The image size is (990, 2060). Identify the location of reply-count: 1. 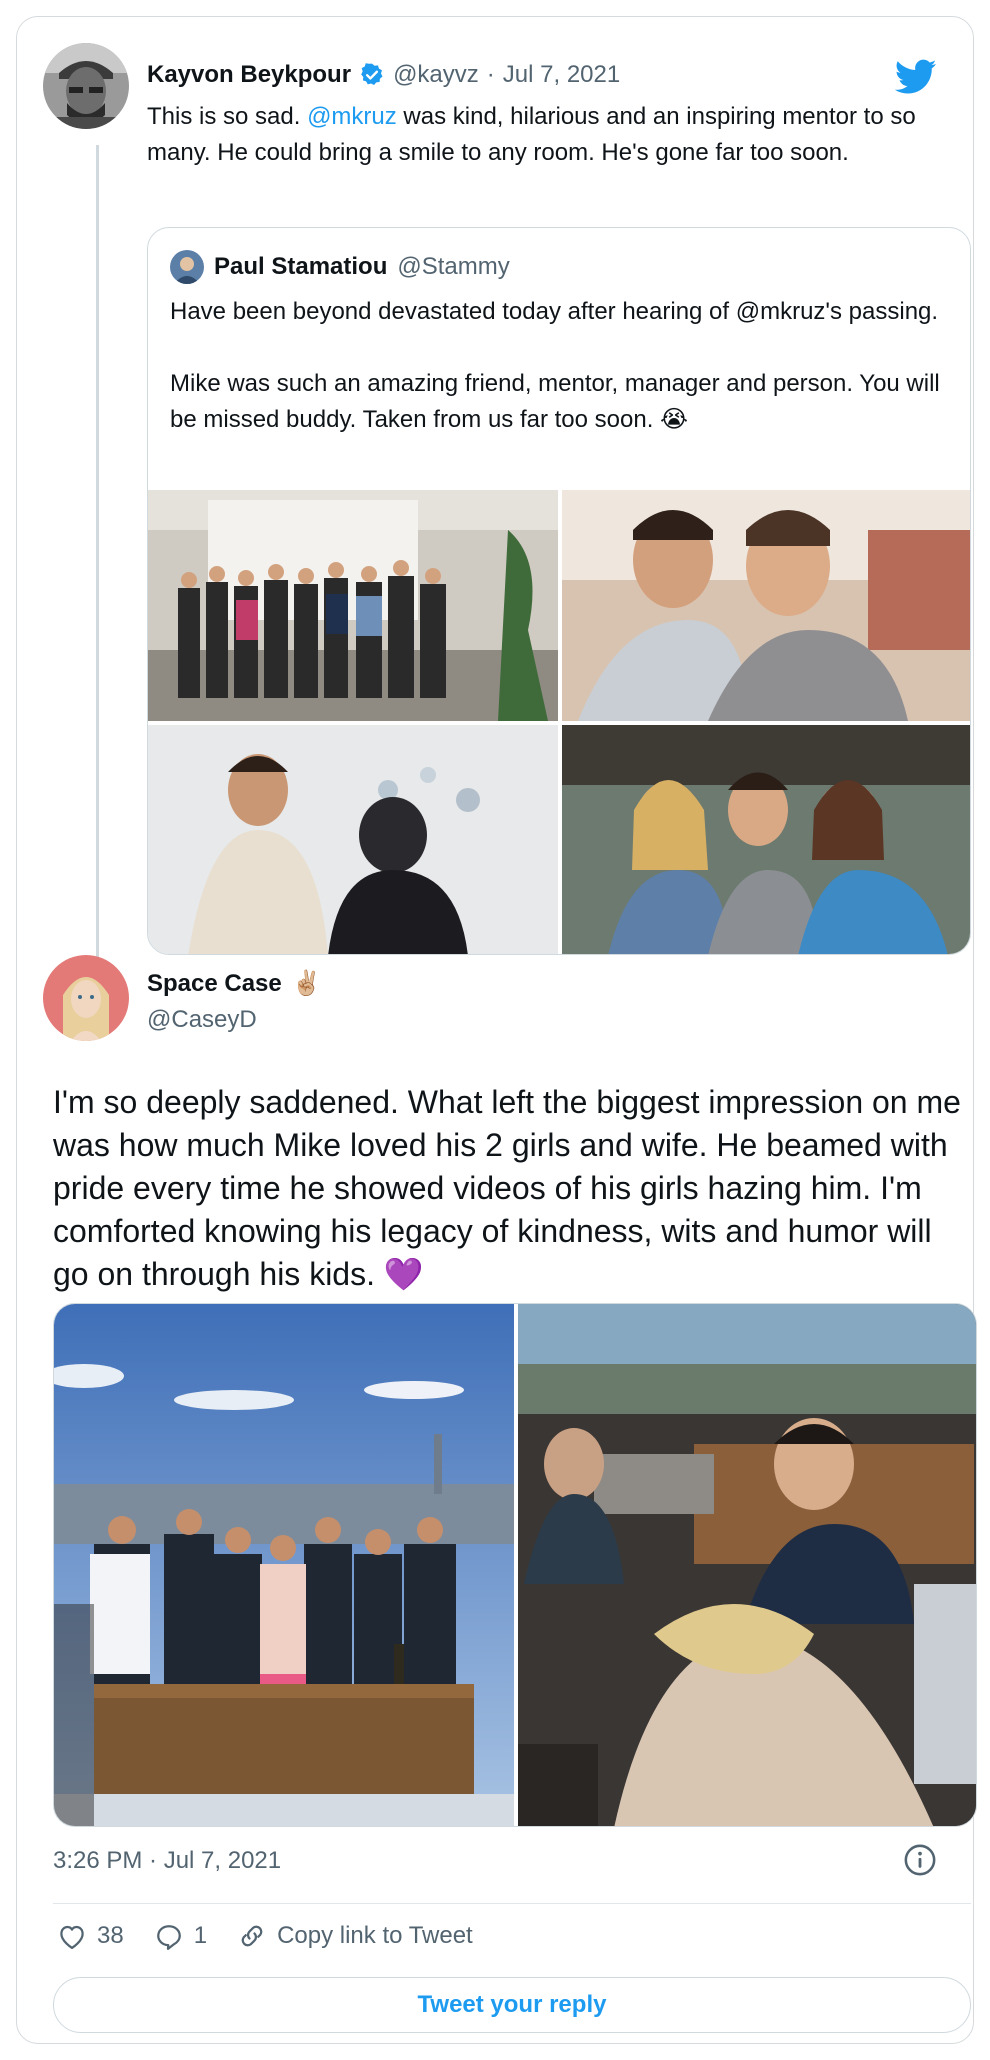
(200, 1935).